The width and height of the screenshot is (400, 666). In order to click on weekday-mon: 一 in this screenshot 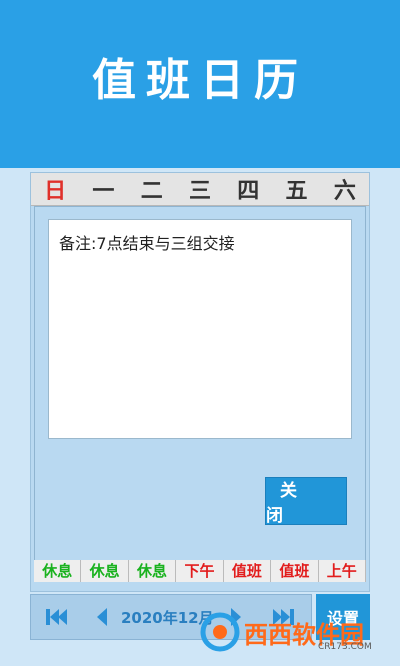, I will do `click(103, 191)`.